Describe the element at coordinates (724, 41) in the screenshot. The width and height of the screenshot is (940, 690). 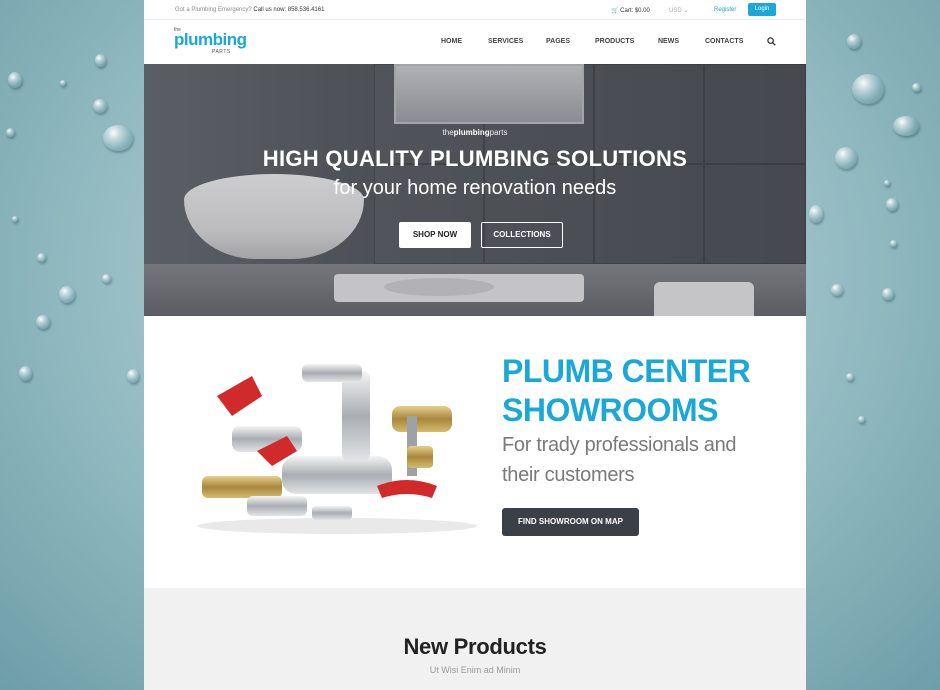
I see `nav-contacts: CONTACTS` at that location.